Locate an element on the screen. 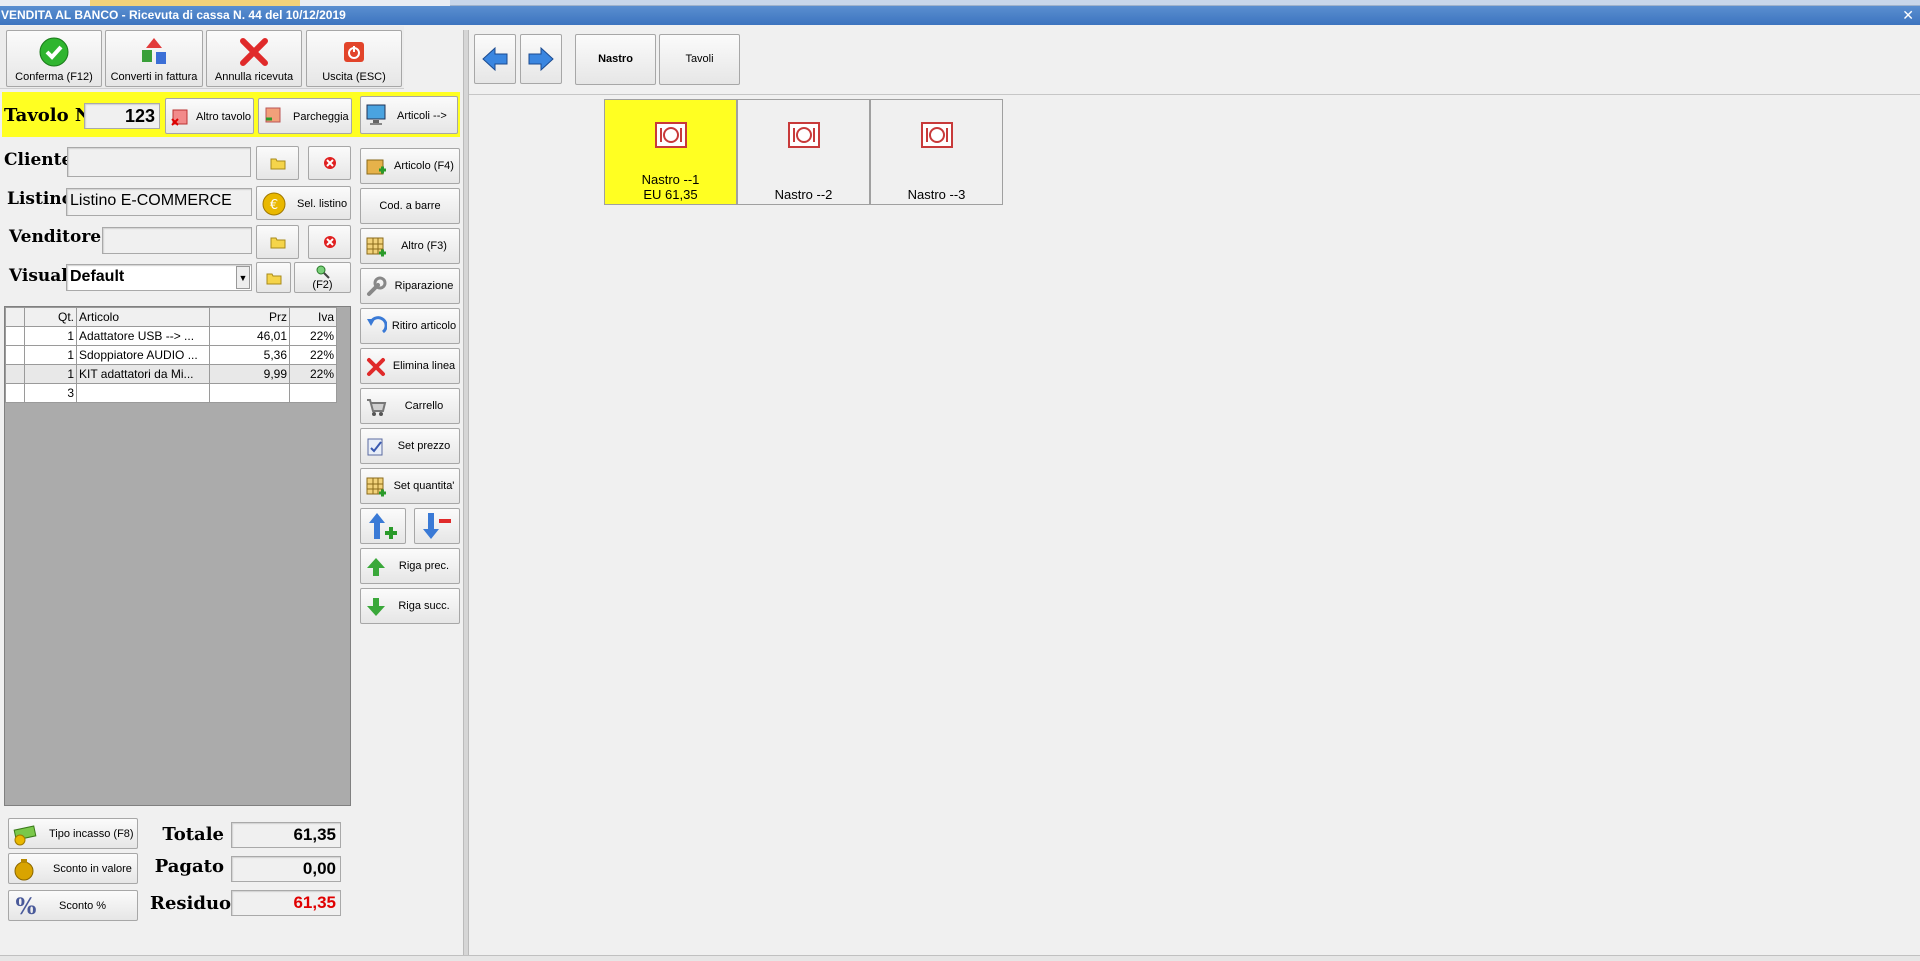 The height and width of the screenshot is (961, 1920). article-f4-button: Articolo (F4) is located at coordinates (410, 166).